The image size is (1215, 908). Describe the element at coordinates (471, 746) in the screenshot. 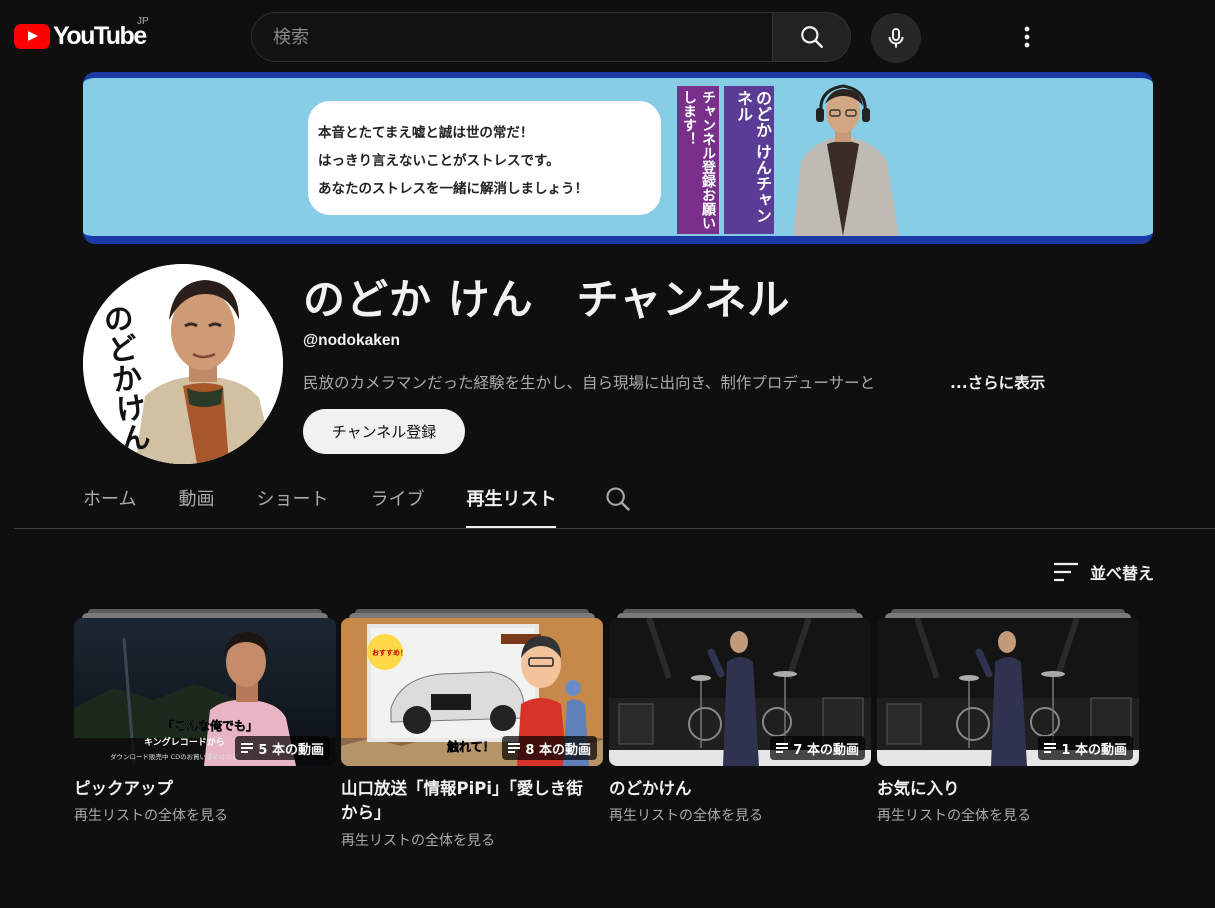

I see `thumbnail-caption: 触れて！` at that location.